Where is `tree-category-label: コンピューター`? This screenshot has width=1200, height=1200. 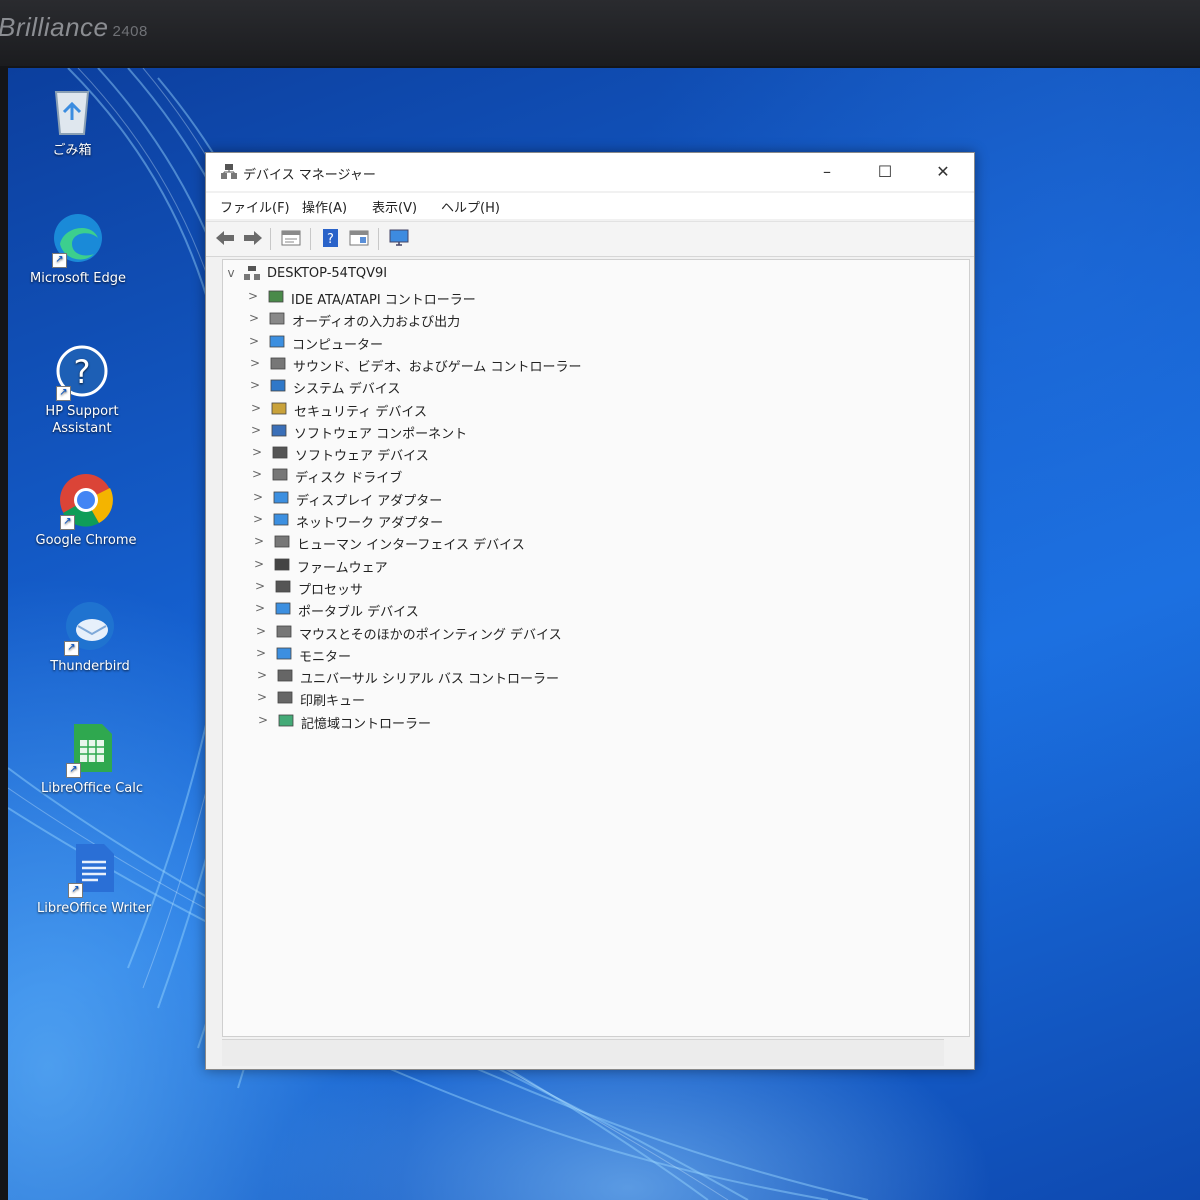 tree-category-label: コンピューター is located at coordinates (338, 345).